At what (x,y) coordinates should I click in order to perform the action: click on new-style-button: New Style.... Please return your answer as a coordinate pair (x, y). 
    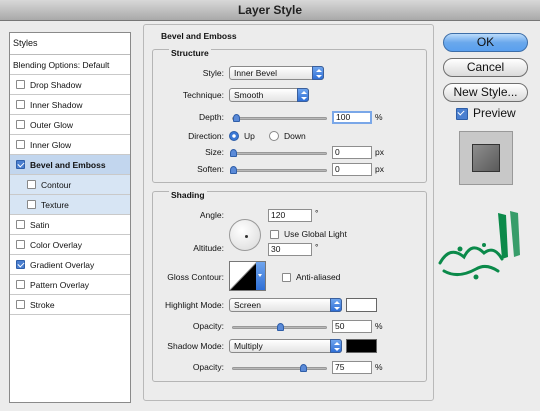
    Looking at the image, I should click on (485, 92).